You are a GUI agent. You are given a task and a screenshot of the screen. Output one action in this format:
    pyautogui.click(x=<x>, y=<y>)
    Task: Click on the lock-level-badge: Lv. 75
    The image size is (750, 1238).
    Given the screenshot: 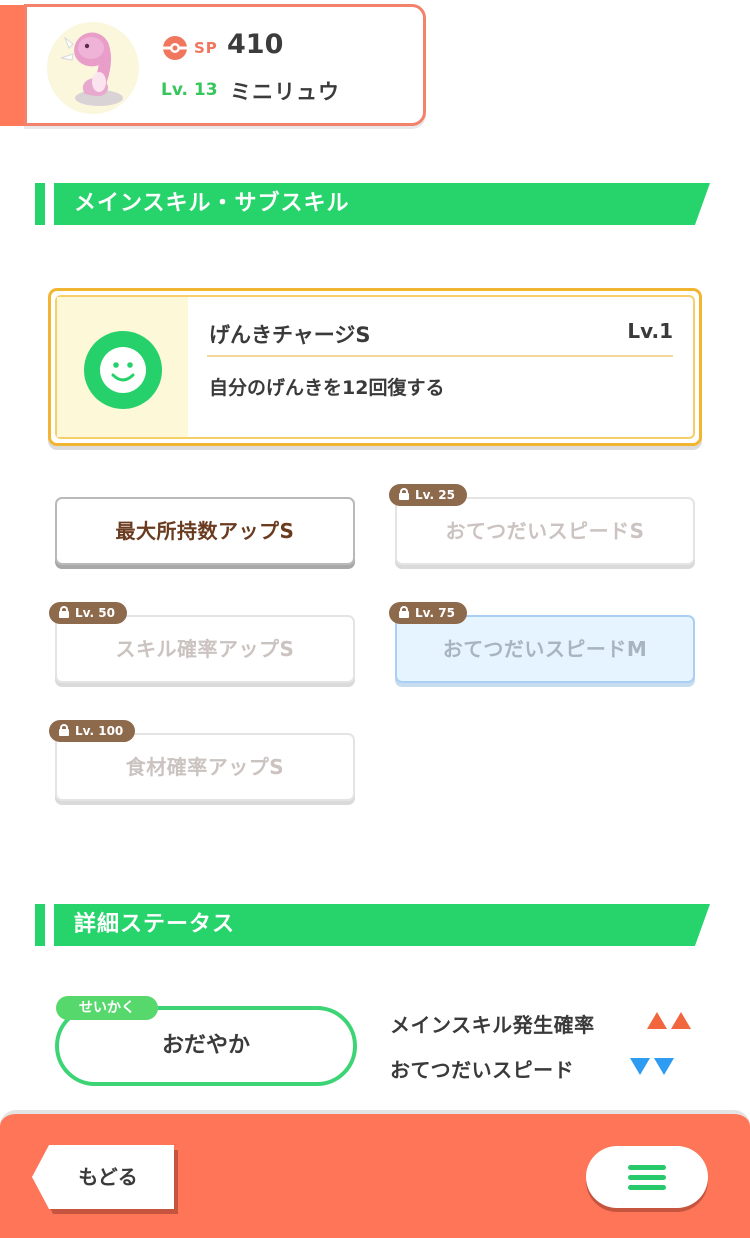 What is the action you would take?
    pyautogui.click(x=428, y=613)
    